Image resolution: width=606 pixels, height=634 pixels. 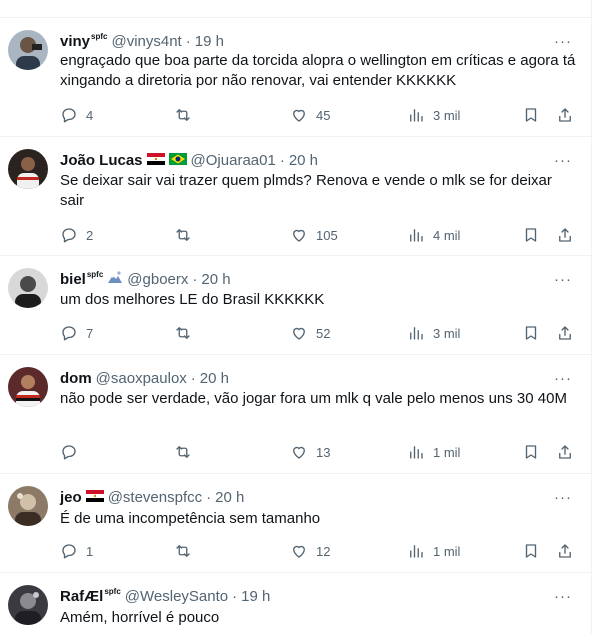 What do you see at coordinates (447, 235) in the screenshot?
I see `view-count: 4 mil` at bounding box center [447, 235].